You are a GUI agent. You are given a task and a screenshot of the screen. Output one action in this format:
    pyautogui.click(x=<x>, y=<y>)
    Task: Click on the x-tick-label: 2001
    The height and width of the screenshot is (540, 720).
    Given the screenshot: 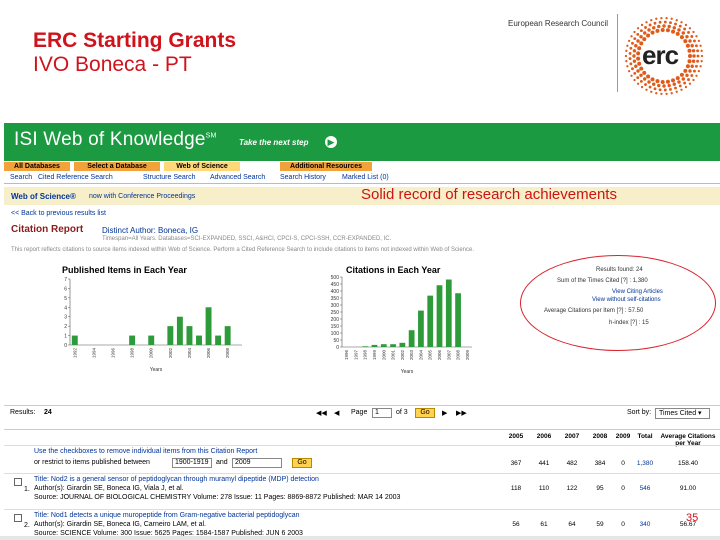 What is the action you would take?
    pyautogui.click(x=393, y=355)
    